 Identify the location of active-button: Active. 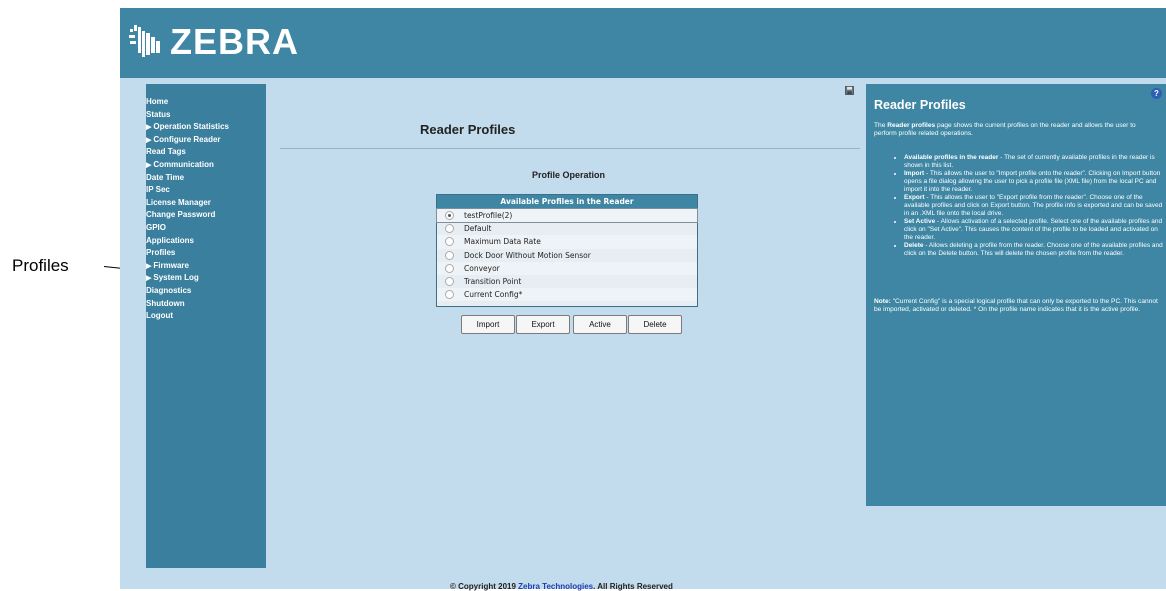
(600, 324).